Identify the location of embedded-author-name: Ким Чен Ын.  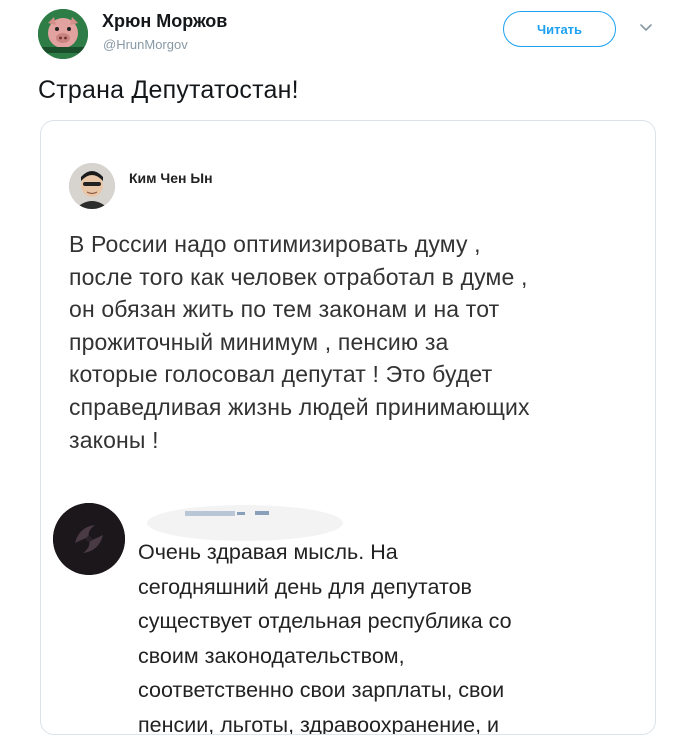
(171, 178).